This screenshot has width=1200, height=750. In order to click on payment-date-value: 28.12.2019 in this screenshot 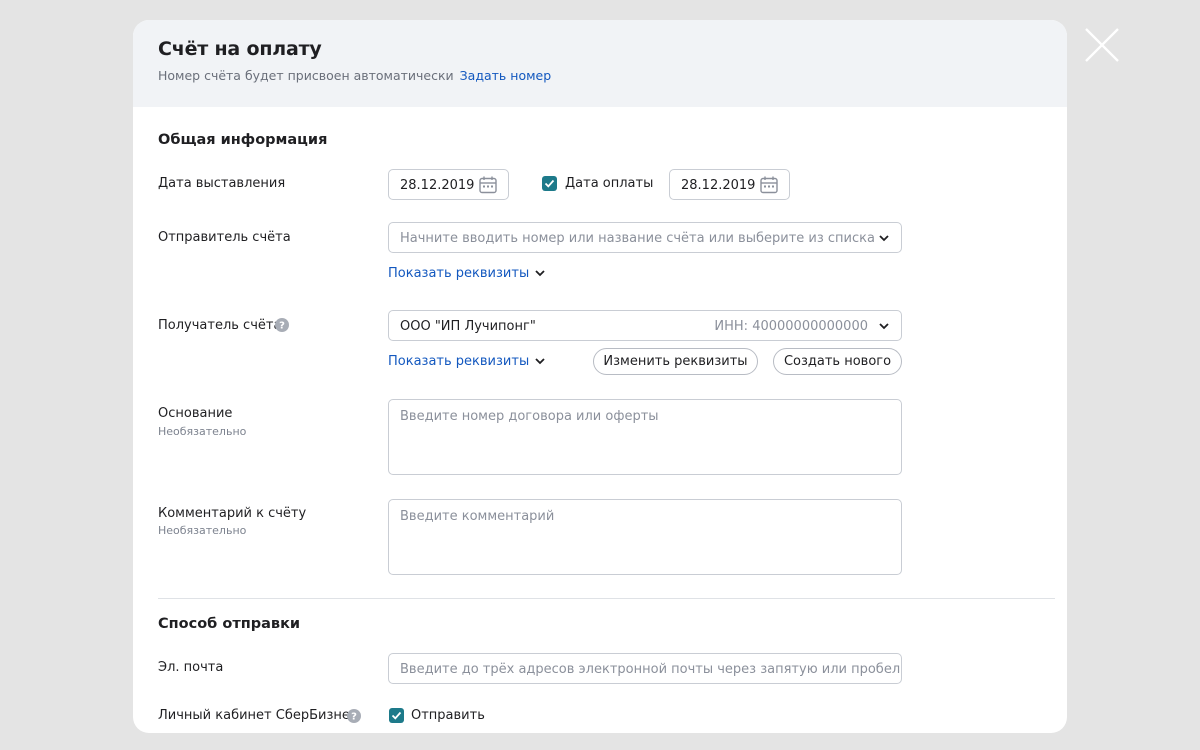, I will do `click(718, 185)`.